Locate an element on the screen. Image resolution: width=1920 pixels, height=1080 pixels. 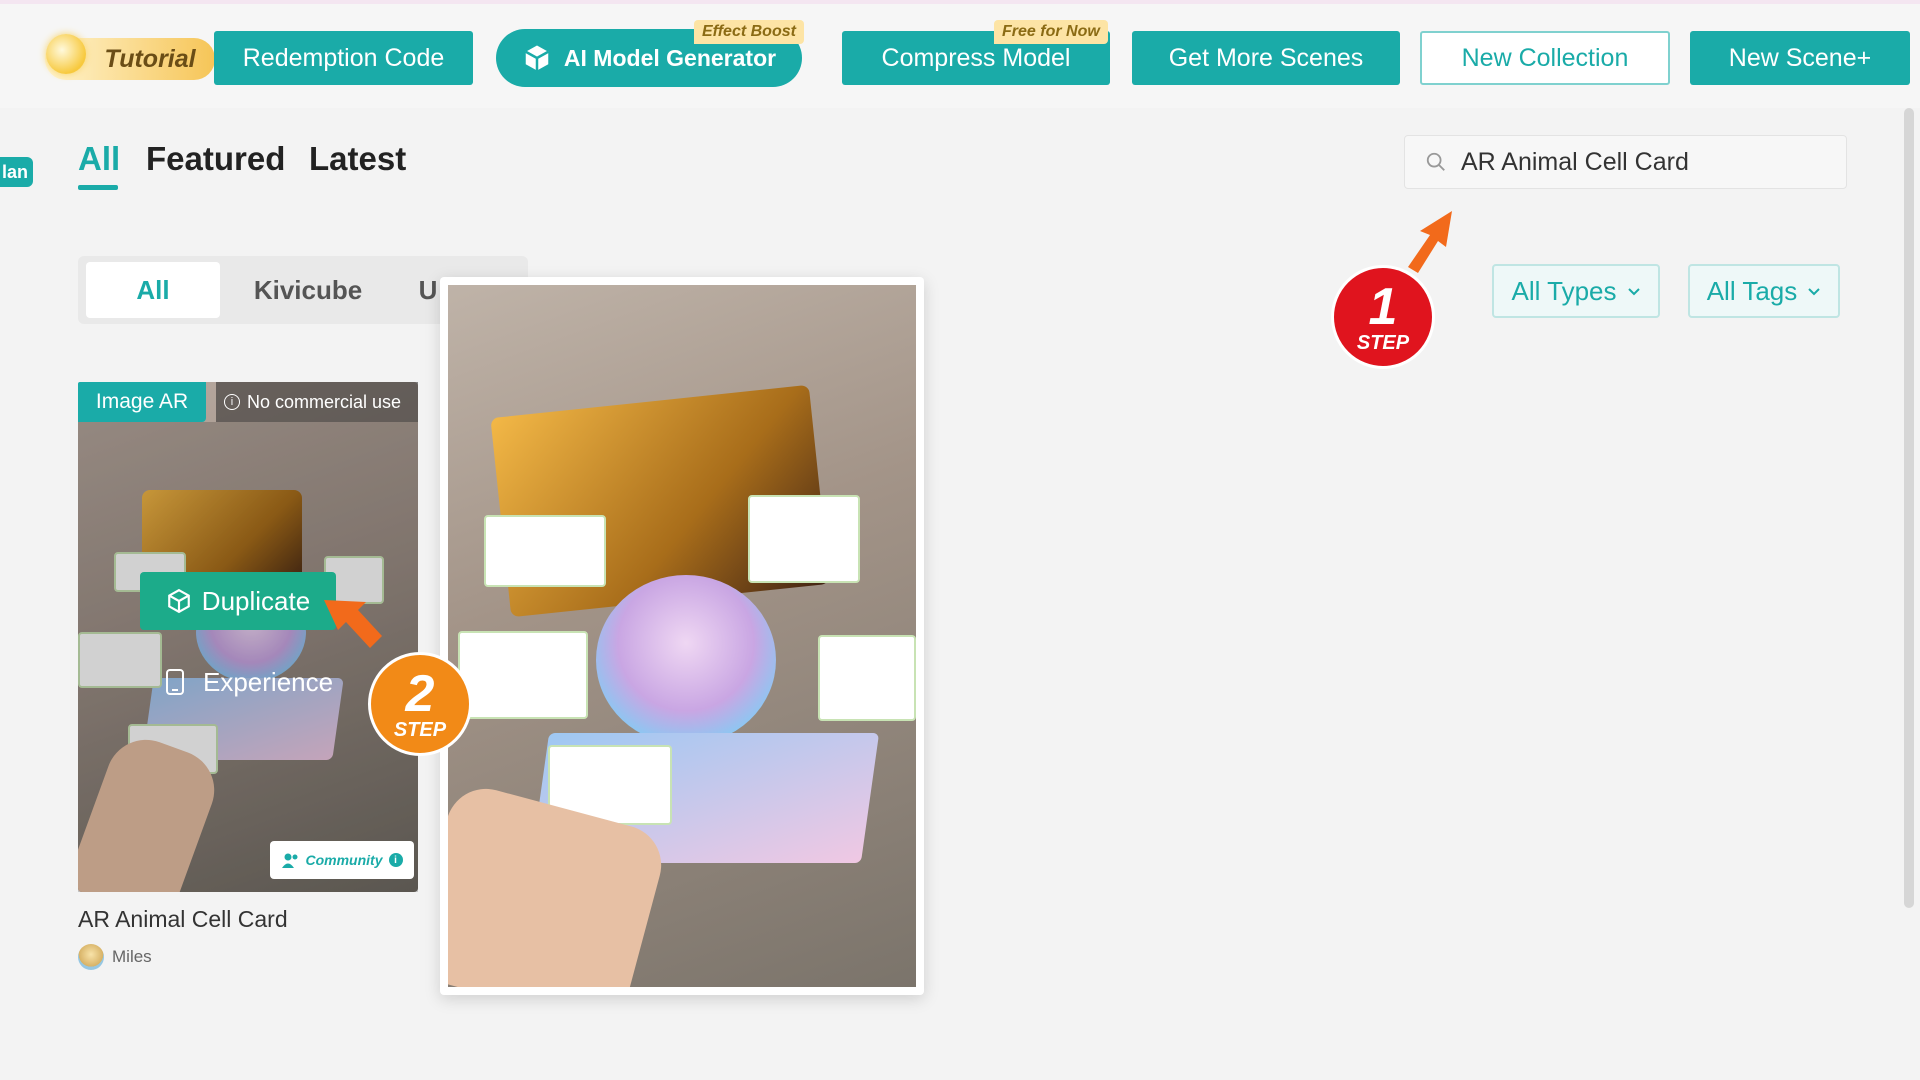
tab-featured: Featured is located at coordinates (215, 159).